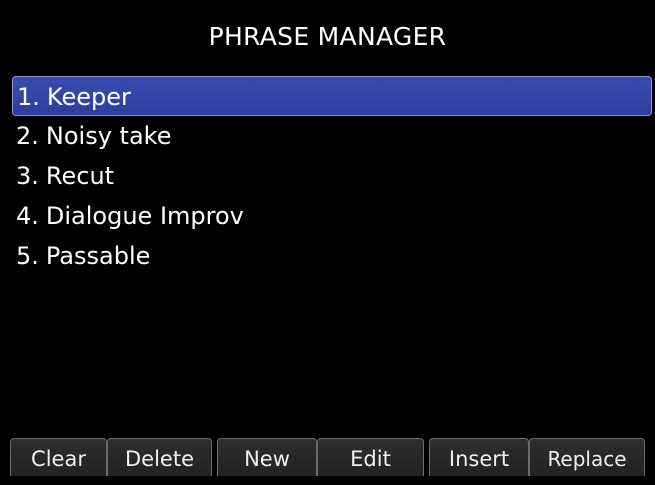  What do you see at coordinates (27, 136) in the screenshot?
I see `phrase-number: 2.` at bounding box center [27, 136].